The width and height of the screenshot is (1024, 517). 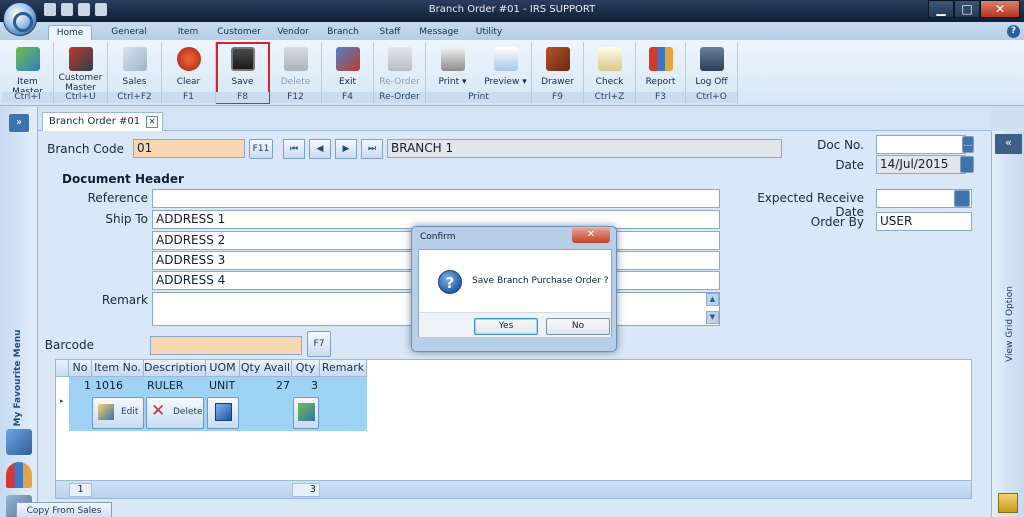 I want to click on expected-calendar-icon, so click(x=962, y=198).